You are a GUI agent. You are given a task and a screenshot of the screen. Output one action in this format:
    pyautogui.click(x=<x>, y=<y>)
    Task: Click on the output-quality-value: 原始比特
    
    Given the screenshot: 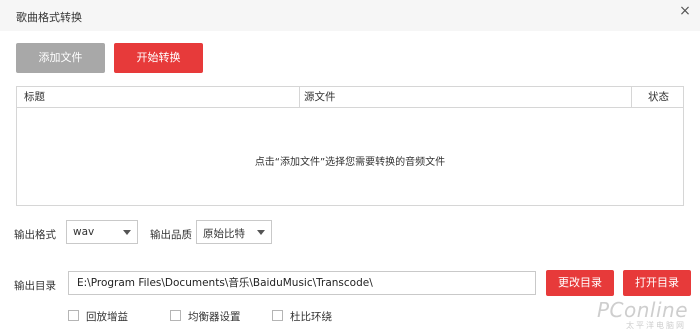 What is the action you would take?
    pyautogui.click(x=224, y=234)
    